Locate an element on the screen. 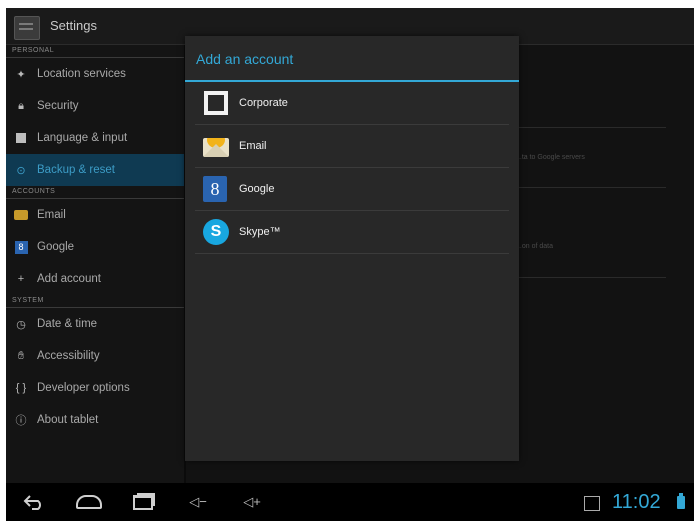 This screenshot has width=699, height=521. sidebar-item-language-input: Language & input is located at coordinates (95, 138).